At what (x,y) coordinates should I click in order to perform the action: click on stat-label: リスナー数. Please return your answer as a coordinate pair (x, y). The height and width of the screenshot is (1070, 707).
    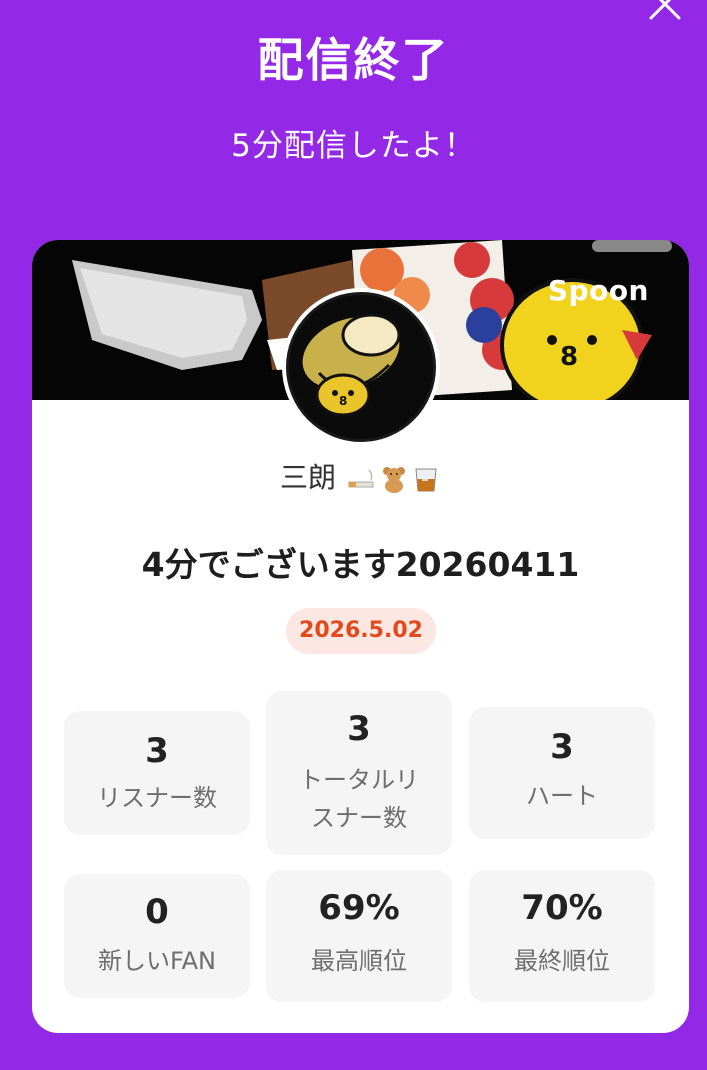
    Looking at the image, I should click on (157, 798).